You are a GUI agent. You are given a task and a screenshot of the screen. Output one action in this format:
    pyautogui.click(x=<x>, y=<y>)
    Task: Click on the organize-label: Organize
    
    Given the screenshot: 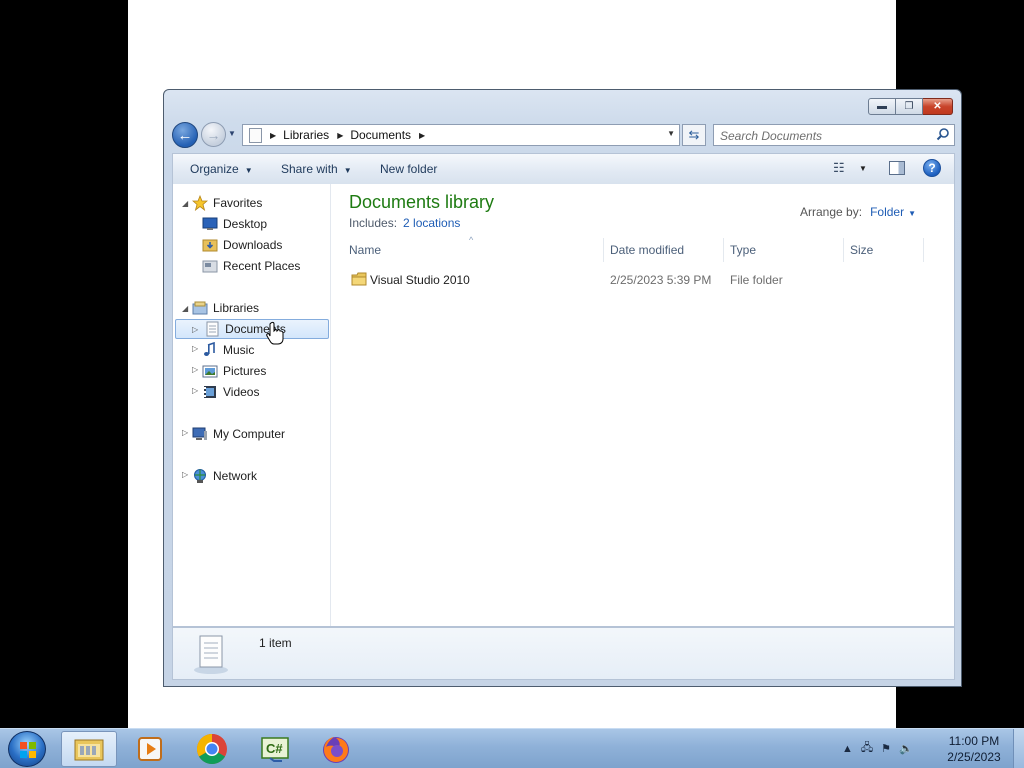 What is the action you would take?
    pyautogui.click(x=214, y=169)
    